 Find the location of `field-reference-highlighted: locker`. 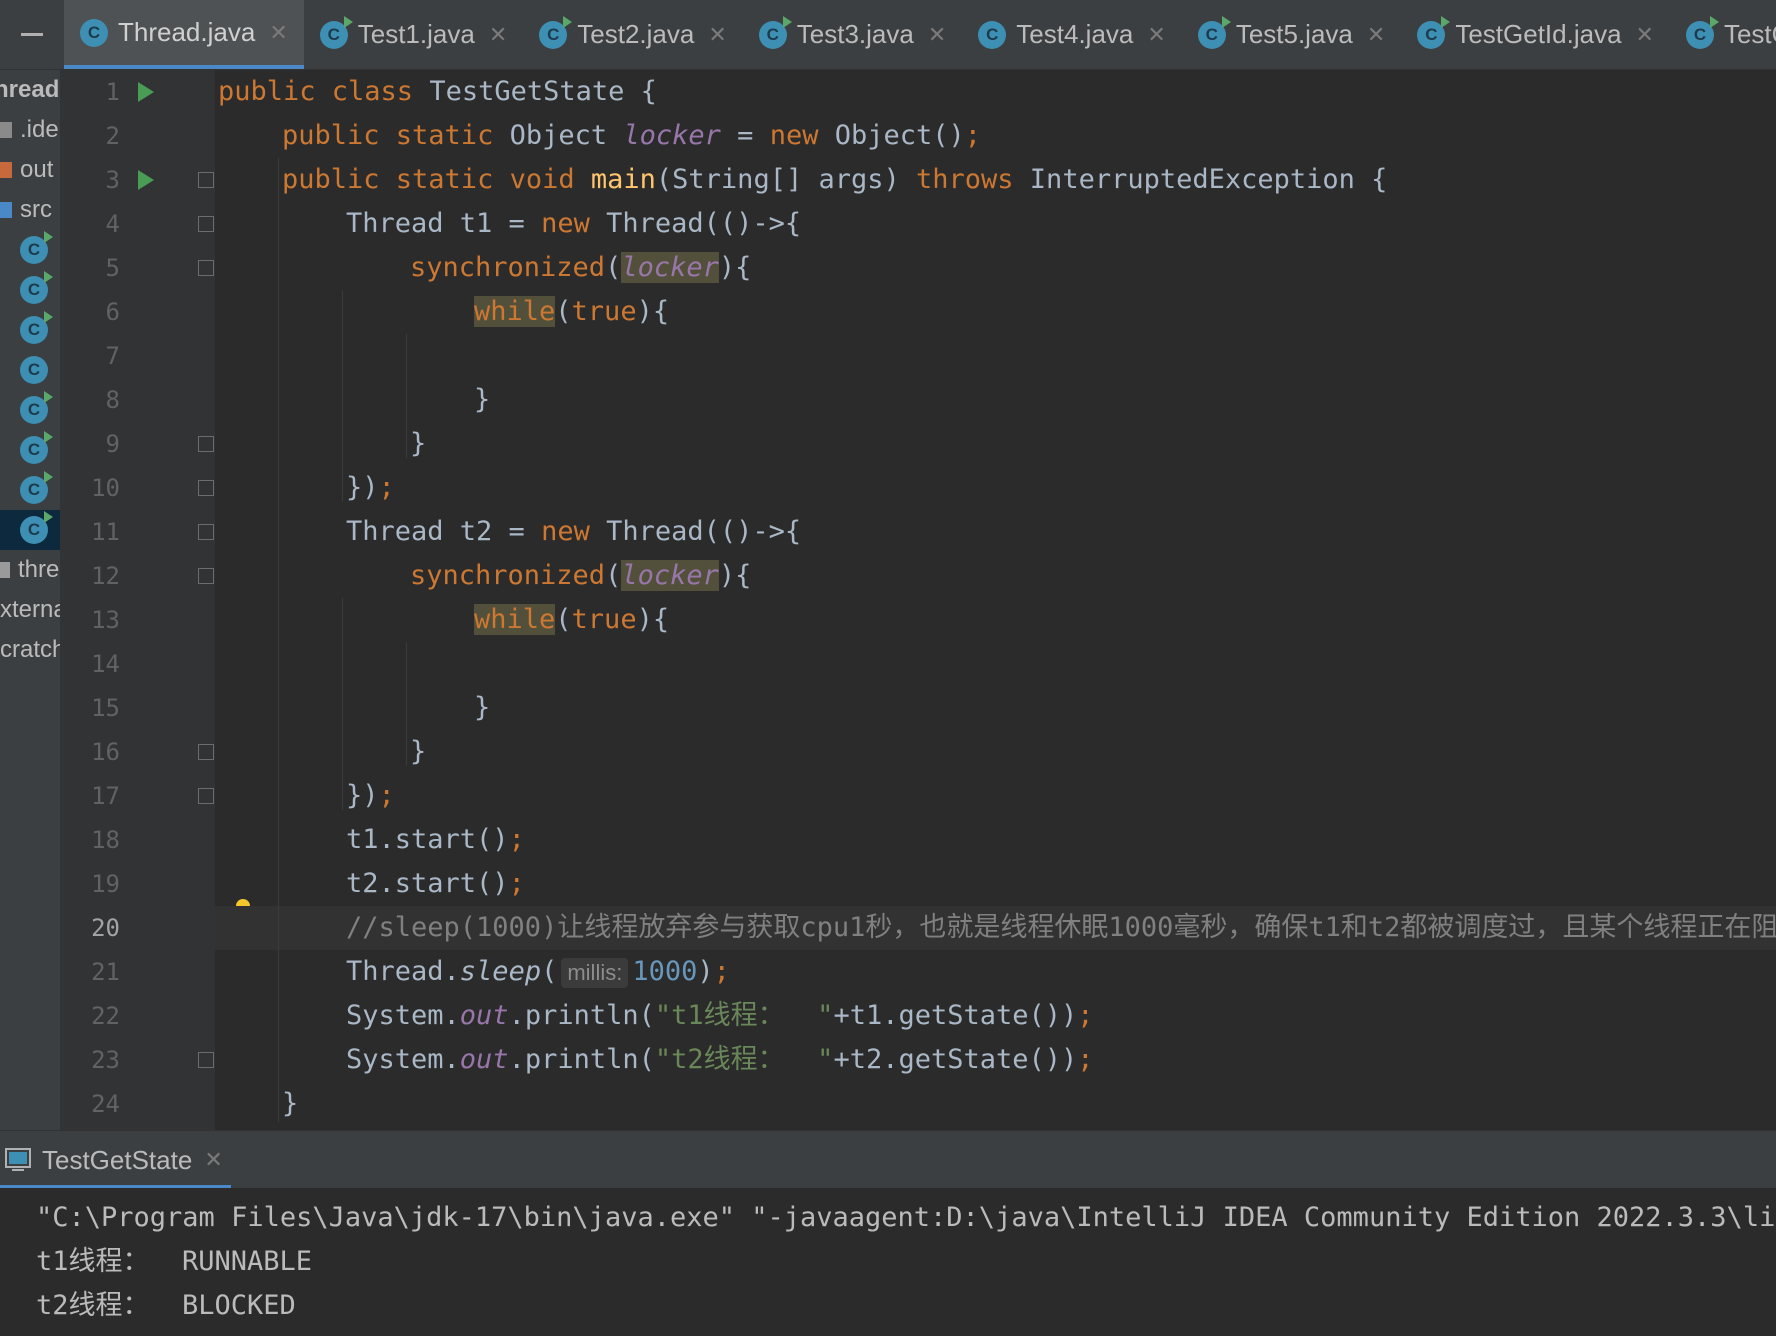

field-reference-highlighted: locker is located at coordinates (670, 575).